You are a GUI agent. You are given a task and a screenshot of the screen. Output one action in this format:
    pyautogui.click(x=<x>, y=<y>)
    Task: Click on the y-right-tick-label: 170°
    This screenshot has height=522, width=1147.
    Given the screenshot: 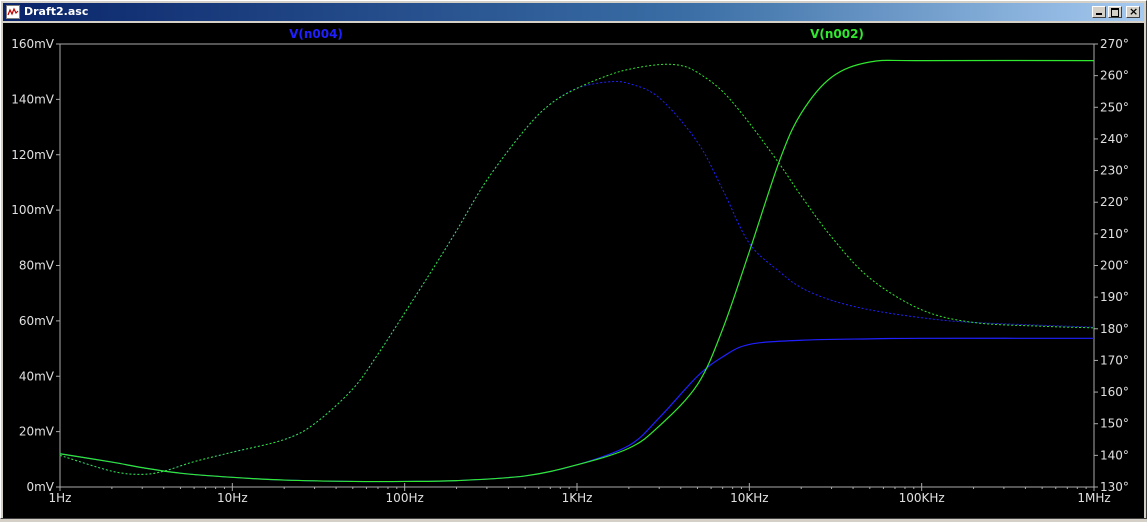 What is the action you would take?
    pyautogui.click(x=1114, y=360)
    